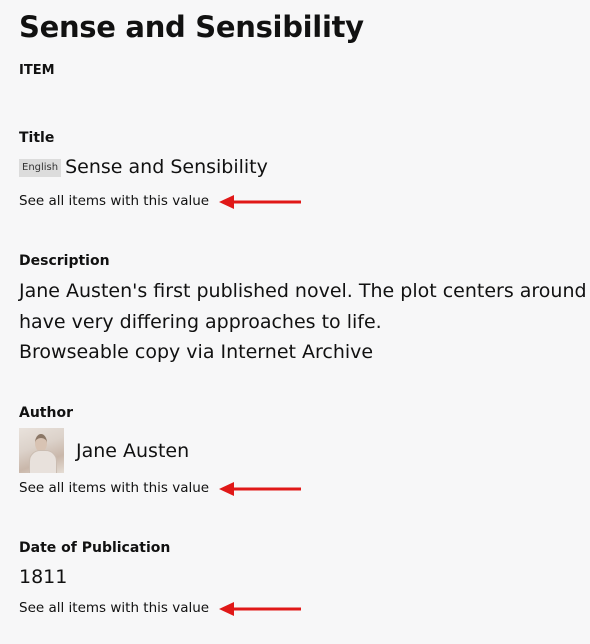  What do you see at coordinates (37, 70) in the screenshot?
I see `resource-type-label: ITEM` at bounding box center [37, 70].